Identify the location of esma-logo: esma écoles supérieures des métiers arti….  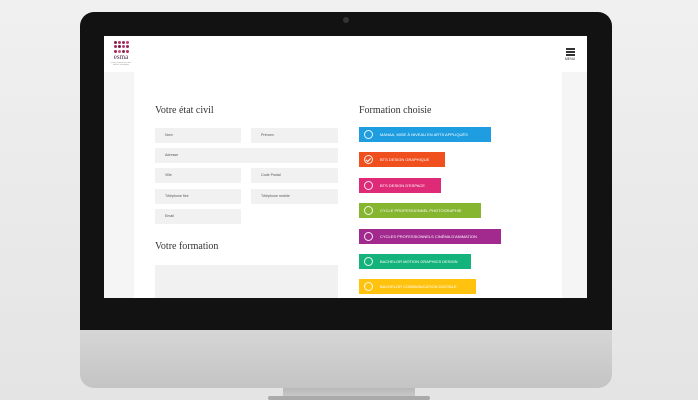
(121, 55).